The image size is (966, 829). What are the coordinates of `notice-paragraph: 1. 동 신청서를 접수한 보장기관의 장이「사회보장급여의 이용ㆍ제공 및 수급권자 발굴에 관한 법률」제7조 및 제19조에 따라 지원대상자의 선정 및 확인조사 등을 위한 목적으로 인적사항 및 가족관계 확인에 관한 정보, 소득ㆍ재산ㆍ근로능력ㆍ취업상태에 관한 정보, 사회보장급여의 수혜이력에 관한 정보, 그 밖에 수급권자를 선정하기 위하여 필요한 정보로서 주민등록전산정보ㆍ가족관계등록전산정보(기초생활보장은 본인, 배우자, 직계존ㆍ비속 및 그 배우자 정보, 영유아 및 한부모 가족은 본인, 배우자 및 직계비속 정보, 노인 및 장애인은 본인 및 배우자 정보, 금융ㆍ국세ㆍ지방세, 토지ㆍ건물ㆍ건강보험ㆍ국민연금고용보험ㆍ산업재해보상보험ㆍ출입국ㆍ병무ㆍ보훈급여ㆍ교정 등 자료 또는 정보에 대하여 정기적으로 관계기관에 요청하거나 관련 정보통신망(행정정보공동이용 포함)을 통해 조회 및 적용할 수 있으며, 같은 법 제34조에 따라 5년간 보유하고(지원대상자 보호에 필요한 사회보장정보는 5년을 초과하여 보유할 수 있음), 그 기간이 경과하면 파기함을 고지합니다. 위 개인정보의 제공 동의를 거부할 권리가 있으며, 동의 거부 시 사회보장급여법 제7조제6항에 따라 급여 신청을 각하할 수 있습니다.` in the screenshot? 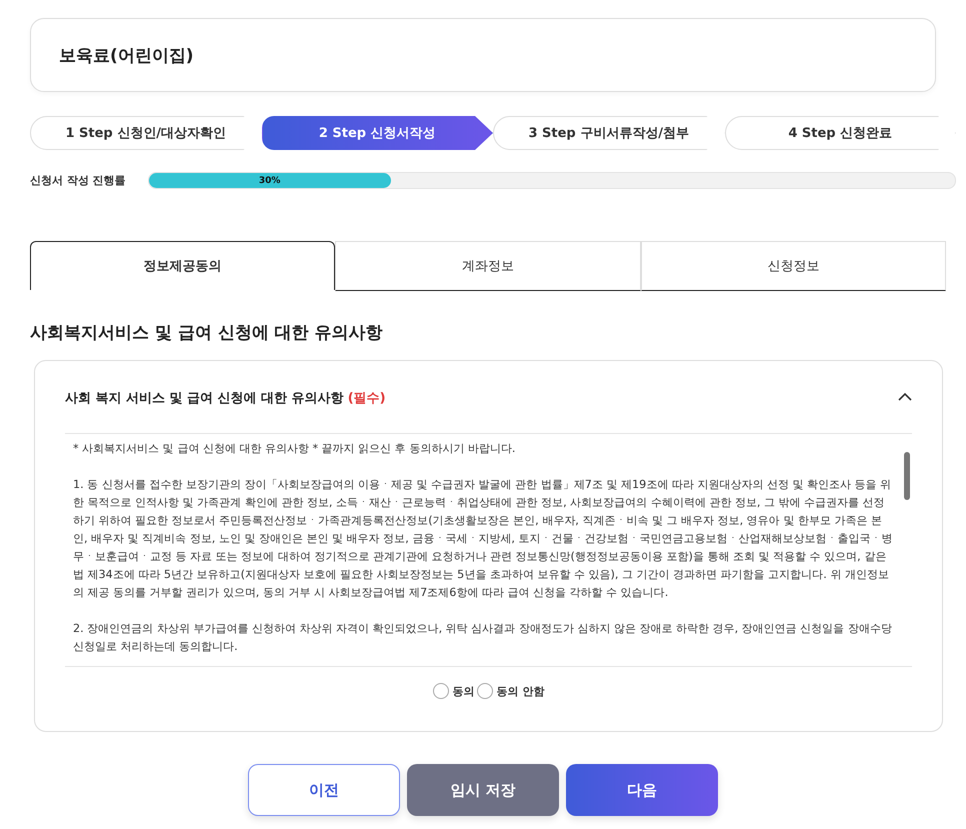 It's located at (483, 539).